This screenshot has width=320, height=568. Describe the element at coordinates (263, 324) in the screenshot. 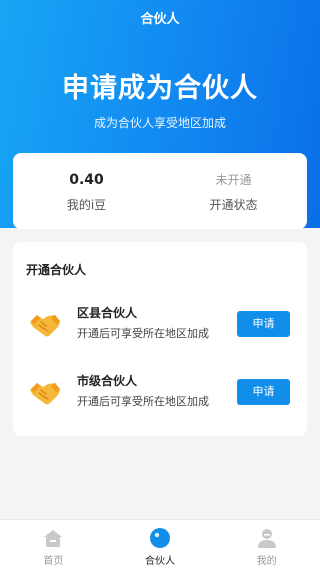

I see `apply-button-county: 申请` at that location.